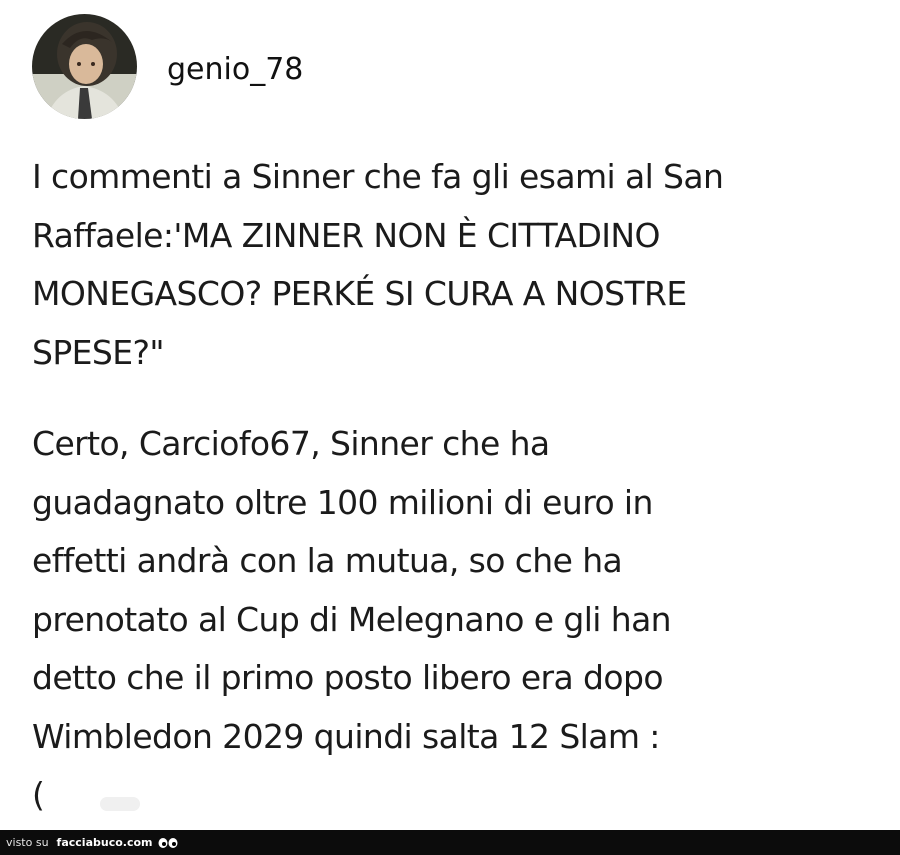 This screenshot has width=900, height=855. Describe the element at coordinates (120, 804) in the screenshot. I see `blur-artifact` at that location.